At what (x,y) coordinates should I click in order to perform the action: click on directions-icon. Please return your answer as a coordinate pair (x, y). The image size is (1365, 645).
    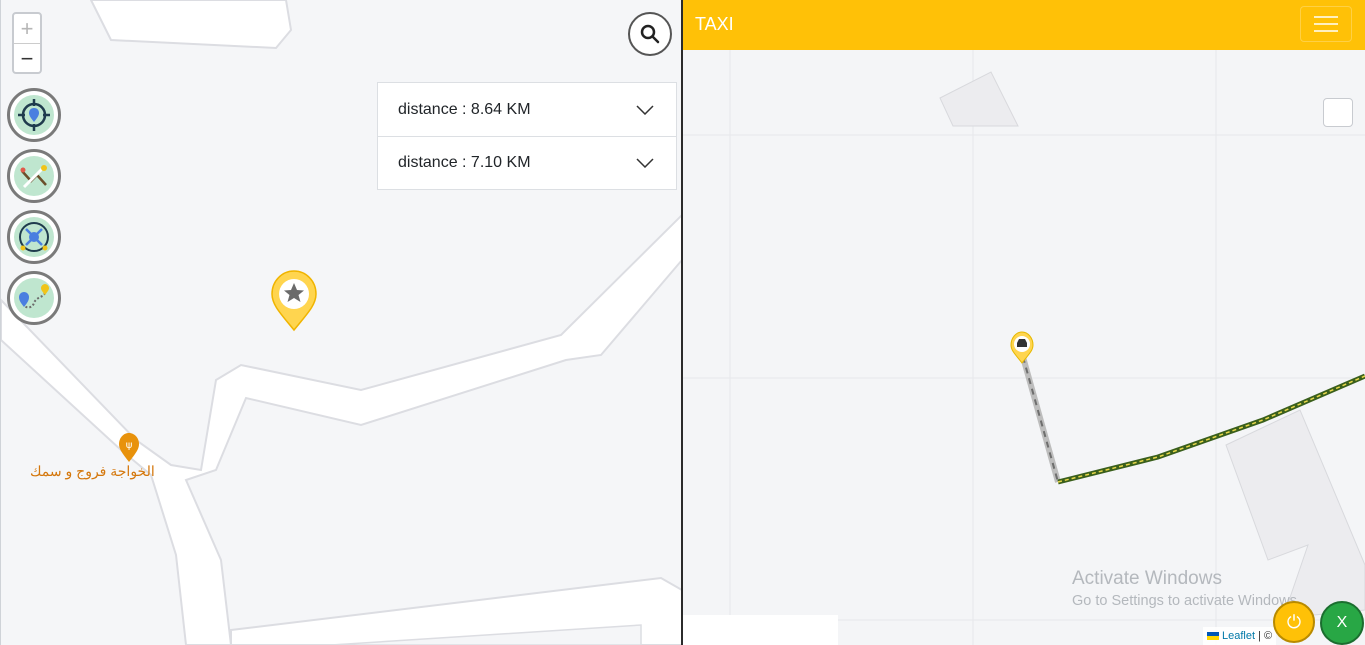
    Looking at the image, I should click on (34, 296).